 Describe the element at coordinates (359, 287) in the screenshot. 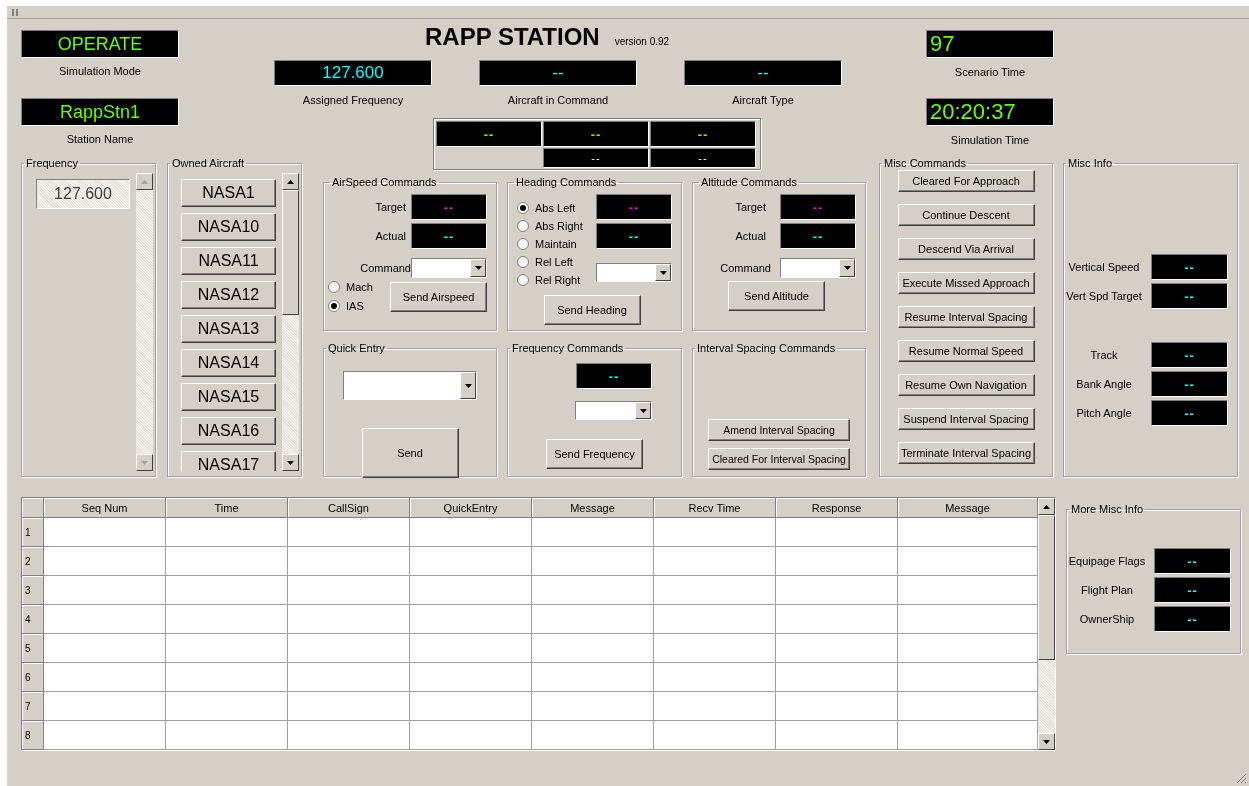

I see `radio-label: Mach` at that location.